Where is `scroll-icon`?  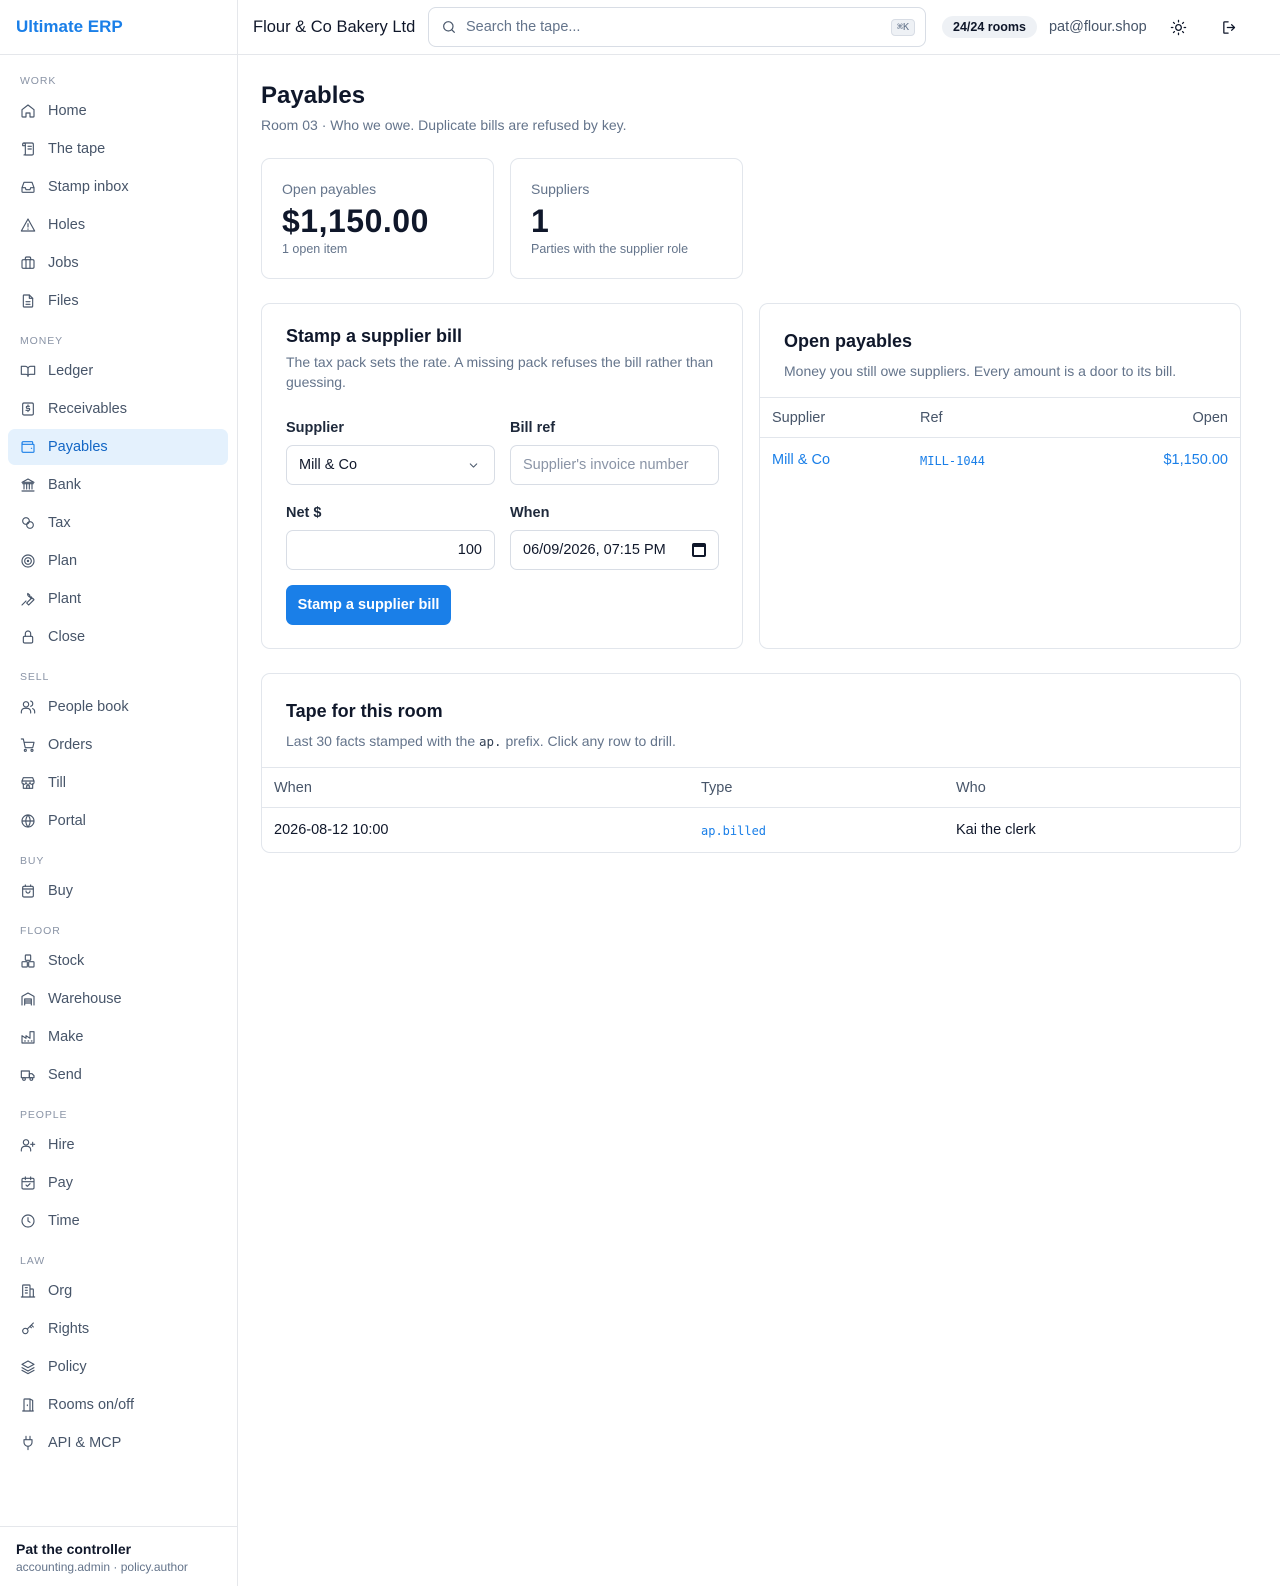 scroll-icon is located at coordinates (28, 149).